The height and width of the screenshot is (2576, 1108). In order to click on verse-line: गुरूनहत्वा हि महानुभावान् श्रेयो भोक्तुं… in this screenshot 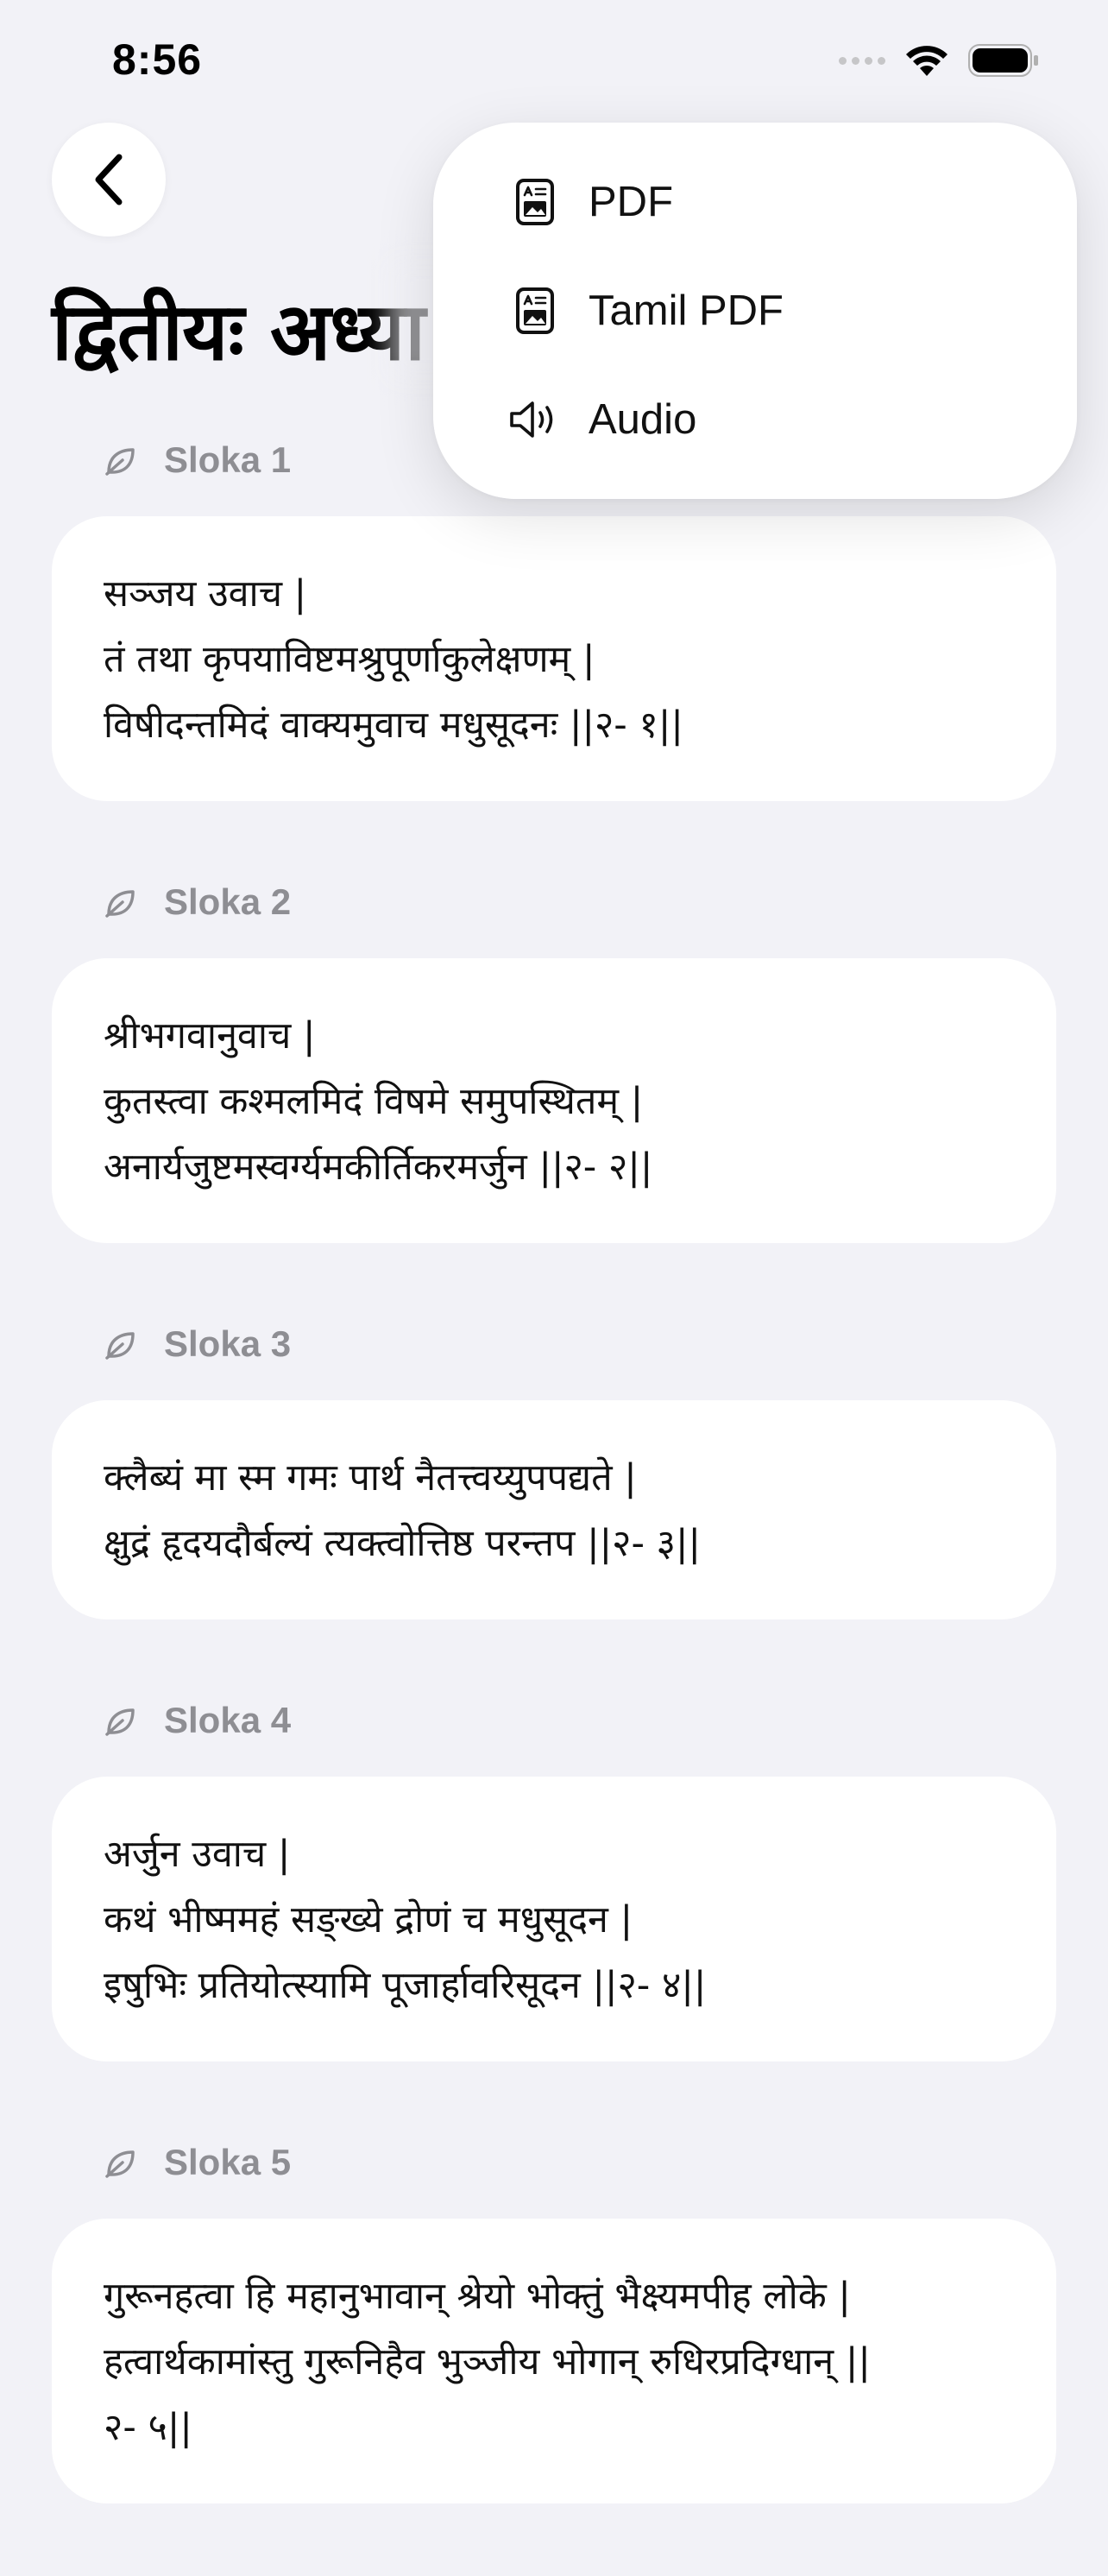, I will do `click(477, 2296)`.